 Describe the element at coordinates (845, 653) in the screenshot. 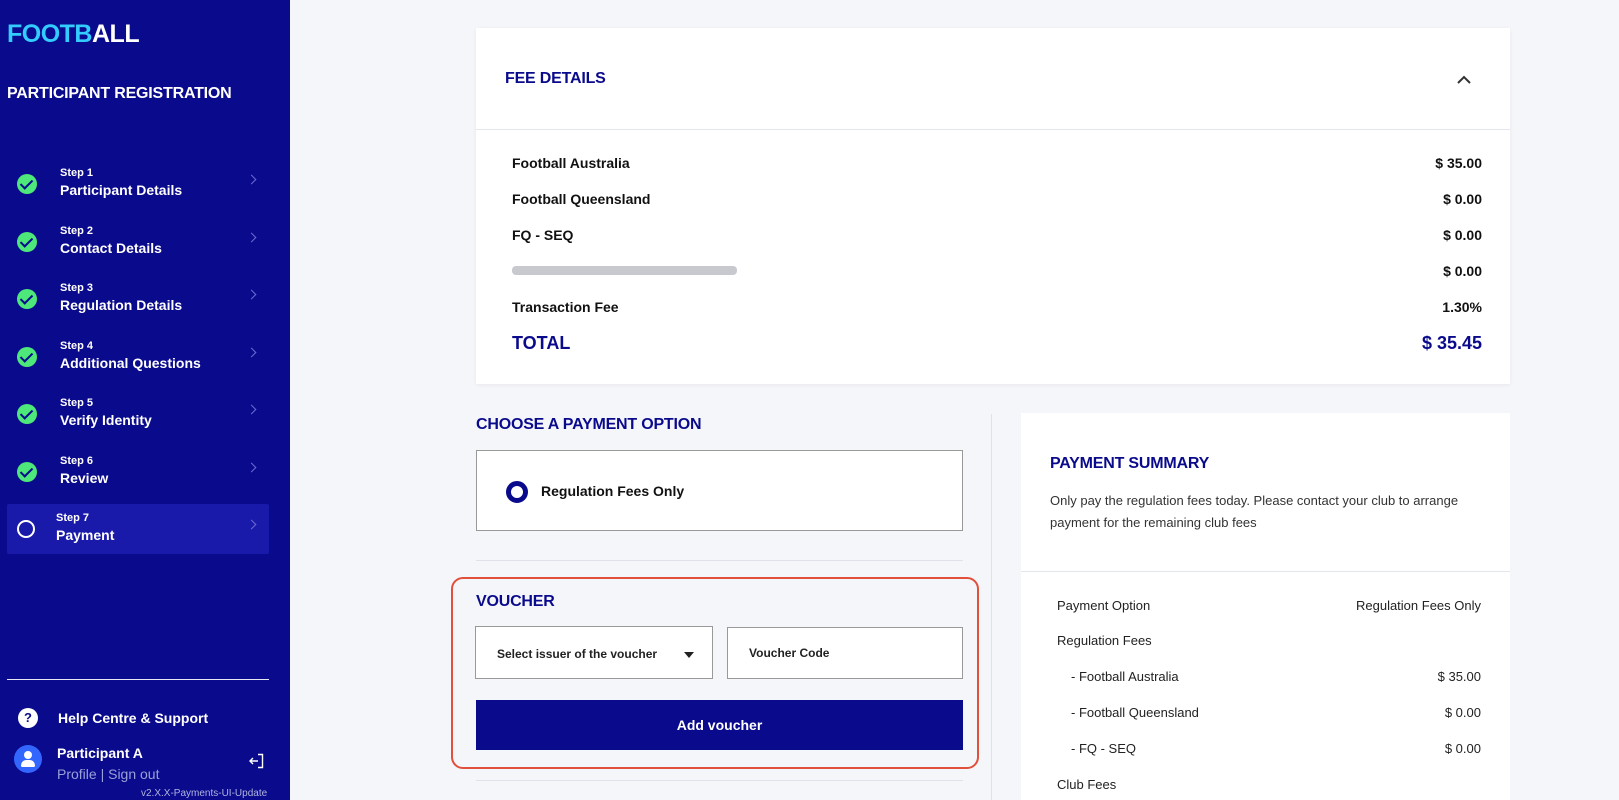

I see `voucher-code-input` at that location.